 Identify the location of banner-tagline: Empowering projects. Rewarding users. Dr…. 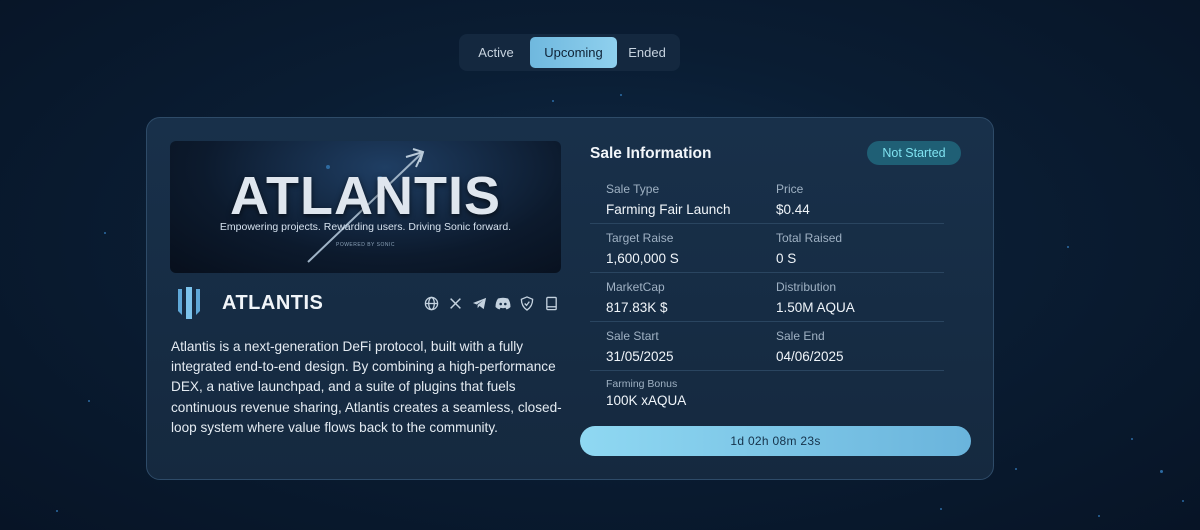
(365, 227).